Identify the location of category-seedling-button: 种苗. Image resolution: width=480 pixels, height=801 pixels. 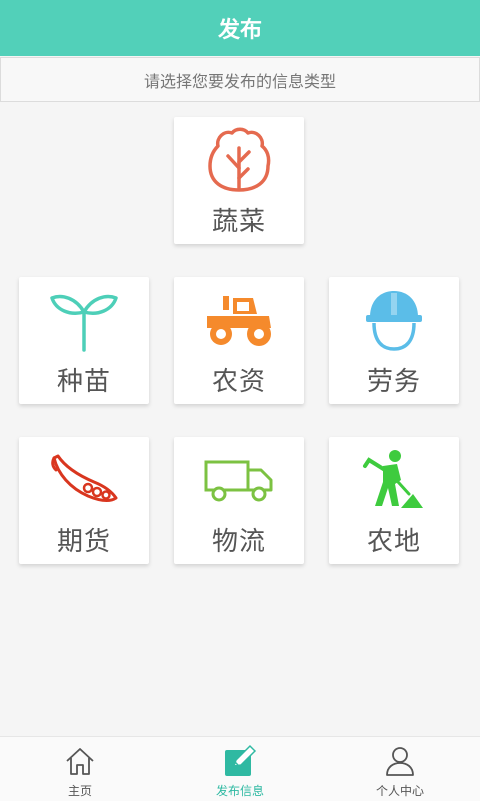
(84, 340).